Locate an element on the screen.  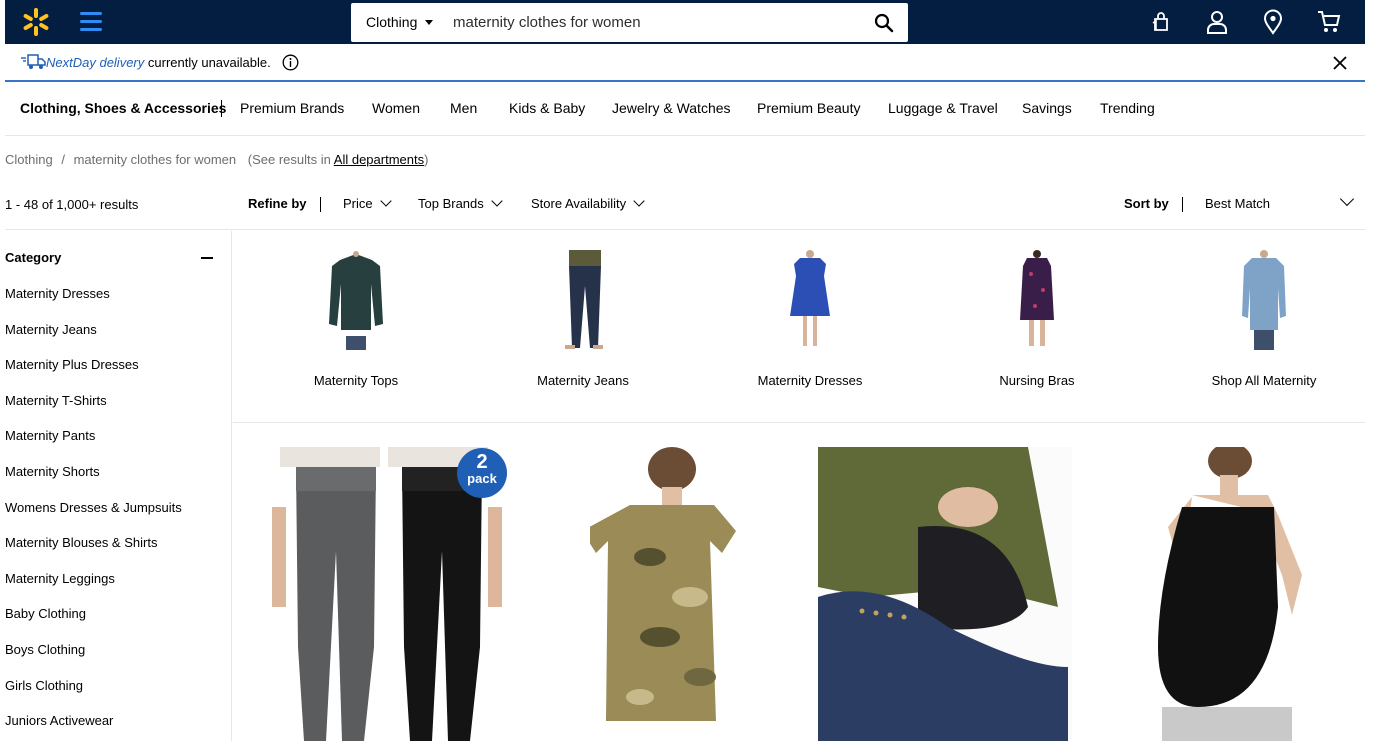
badge-number: 2 is located at coordinates (482, 462).